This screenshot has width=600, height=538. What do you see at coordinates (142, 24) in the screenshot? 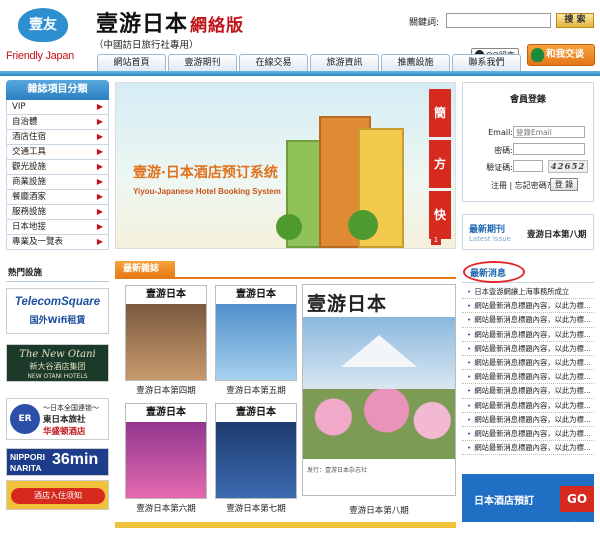
I see `site-title-text: 壹游日本` at bounding box center [142, 24].